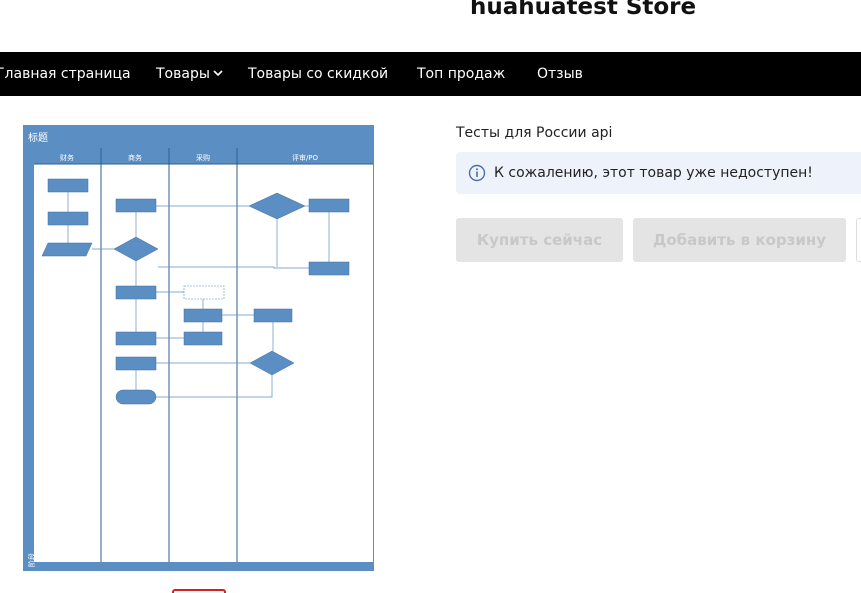  I want to click on diagram-footer-label: 阶段, so click(31, 560).